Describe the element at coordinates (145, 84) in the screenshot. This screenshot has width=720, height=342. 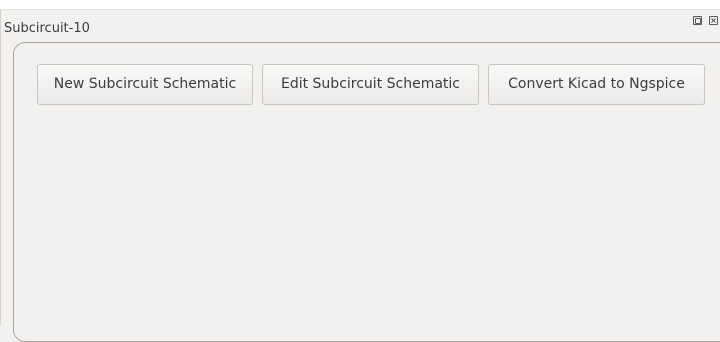
I see `new-subcircuit-schematic-button: New Subcircuit Schematic` at that location.